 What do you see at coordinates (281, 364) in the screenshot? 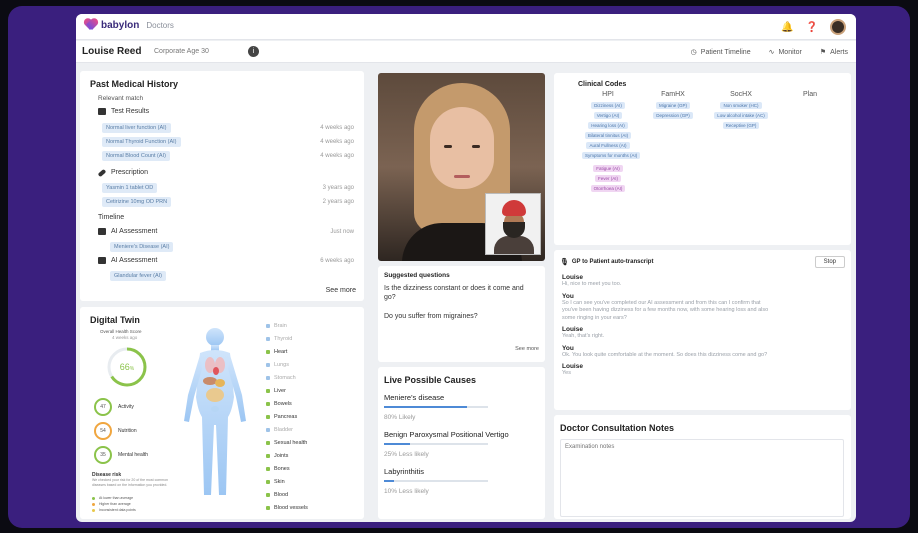
I see `organ-label: Lungs` at bounding box center [281, 364].